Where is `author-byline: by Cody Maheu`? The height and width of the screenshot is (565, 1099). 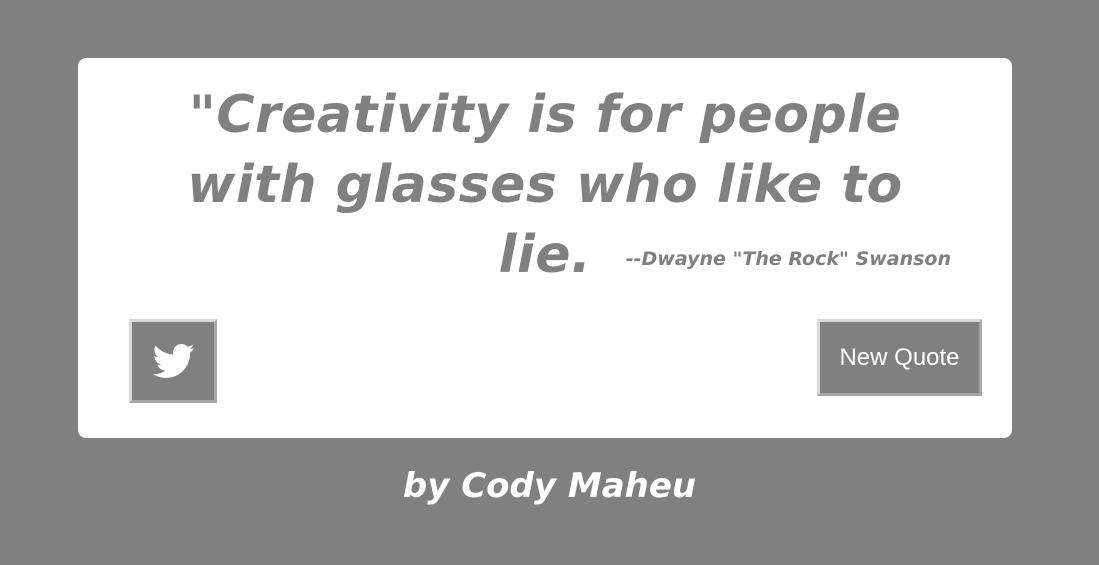
author-byline: by Cody Maheu is located at coordinates (549, 486).